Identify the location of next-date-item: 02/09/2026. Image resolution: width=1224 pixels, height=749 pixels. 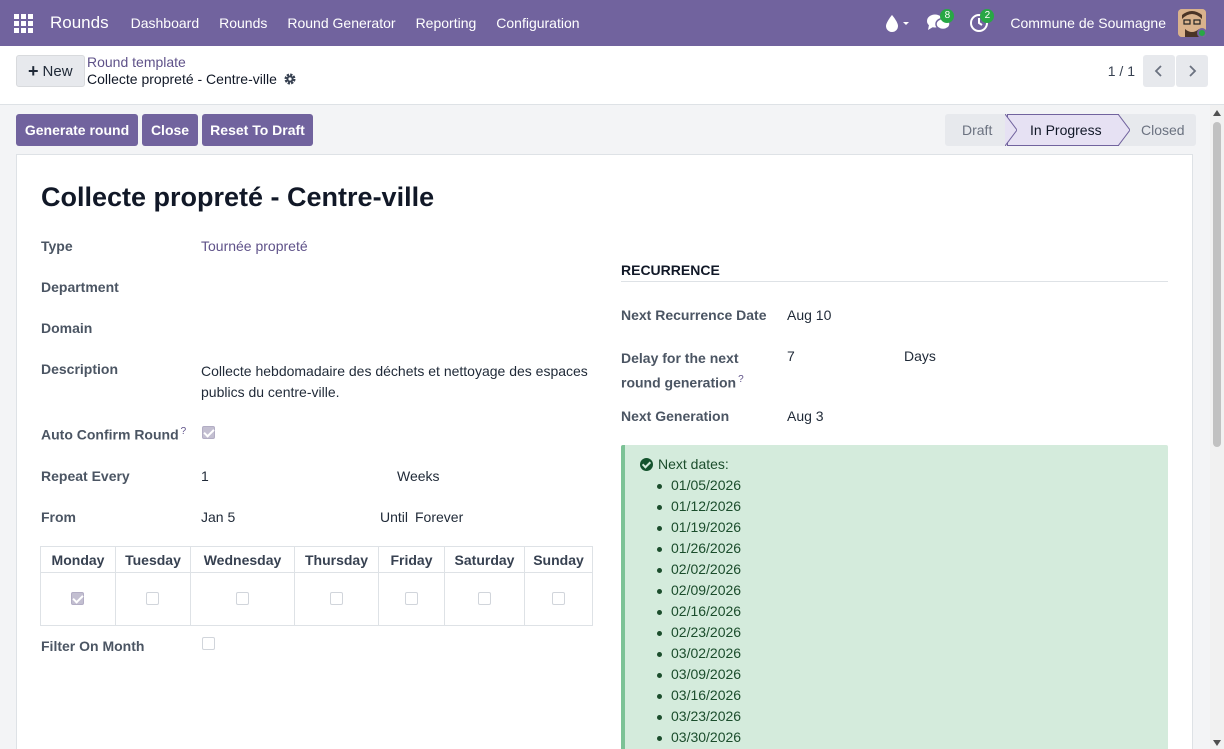
(699, 590).